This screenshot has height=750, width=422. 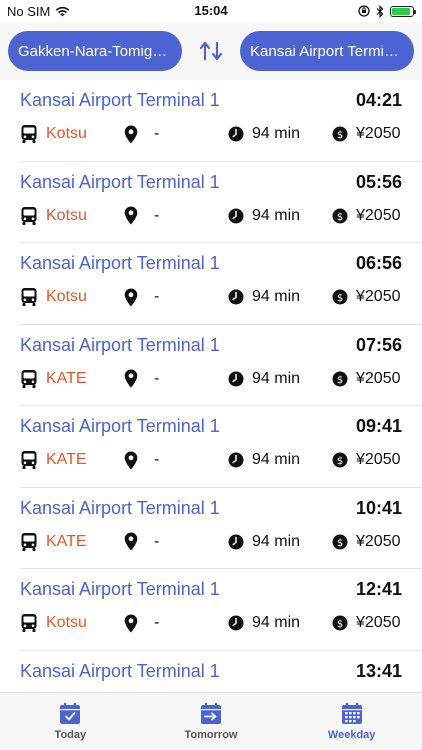 What do you see at coordinates (378, 589) in the screenshot?
I see `departure-time: 12:41` at bounding box center [378, 589].